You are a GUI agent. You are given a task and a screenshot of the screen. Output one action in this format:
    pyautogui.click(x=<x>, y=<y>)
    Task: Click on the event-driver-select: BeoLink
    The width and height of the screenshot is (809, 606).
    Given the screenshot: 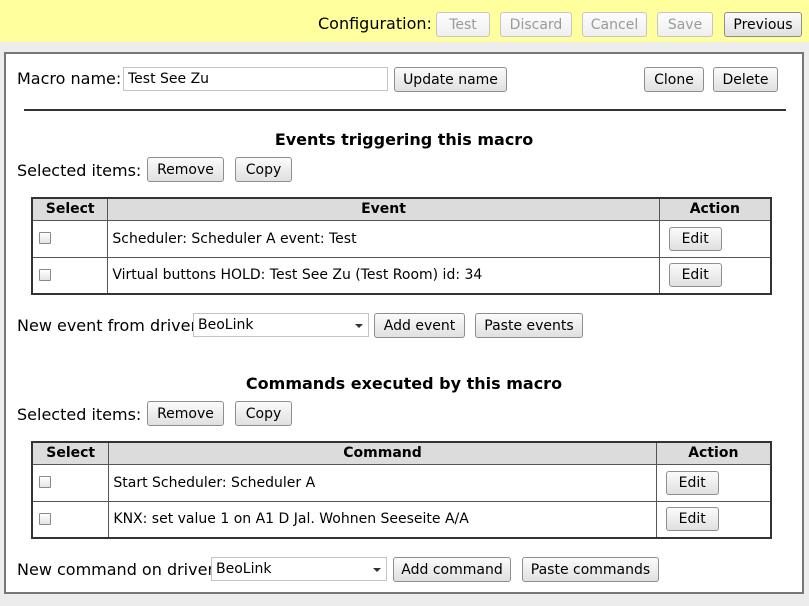 What is the action you would take?
    pyautogui.click(x=281, y=325)
    